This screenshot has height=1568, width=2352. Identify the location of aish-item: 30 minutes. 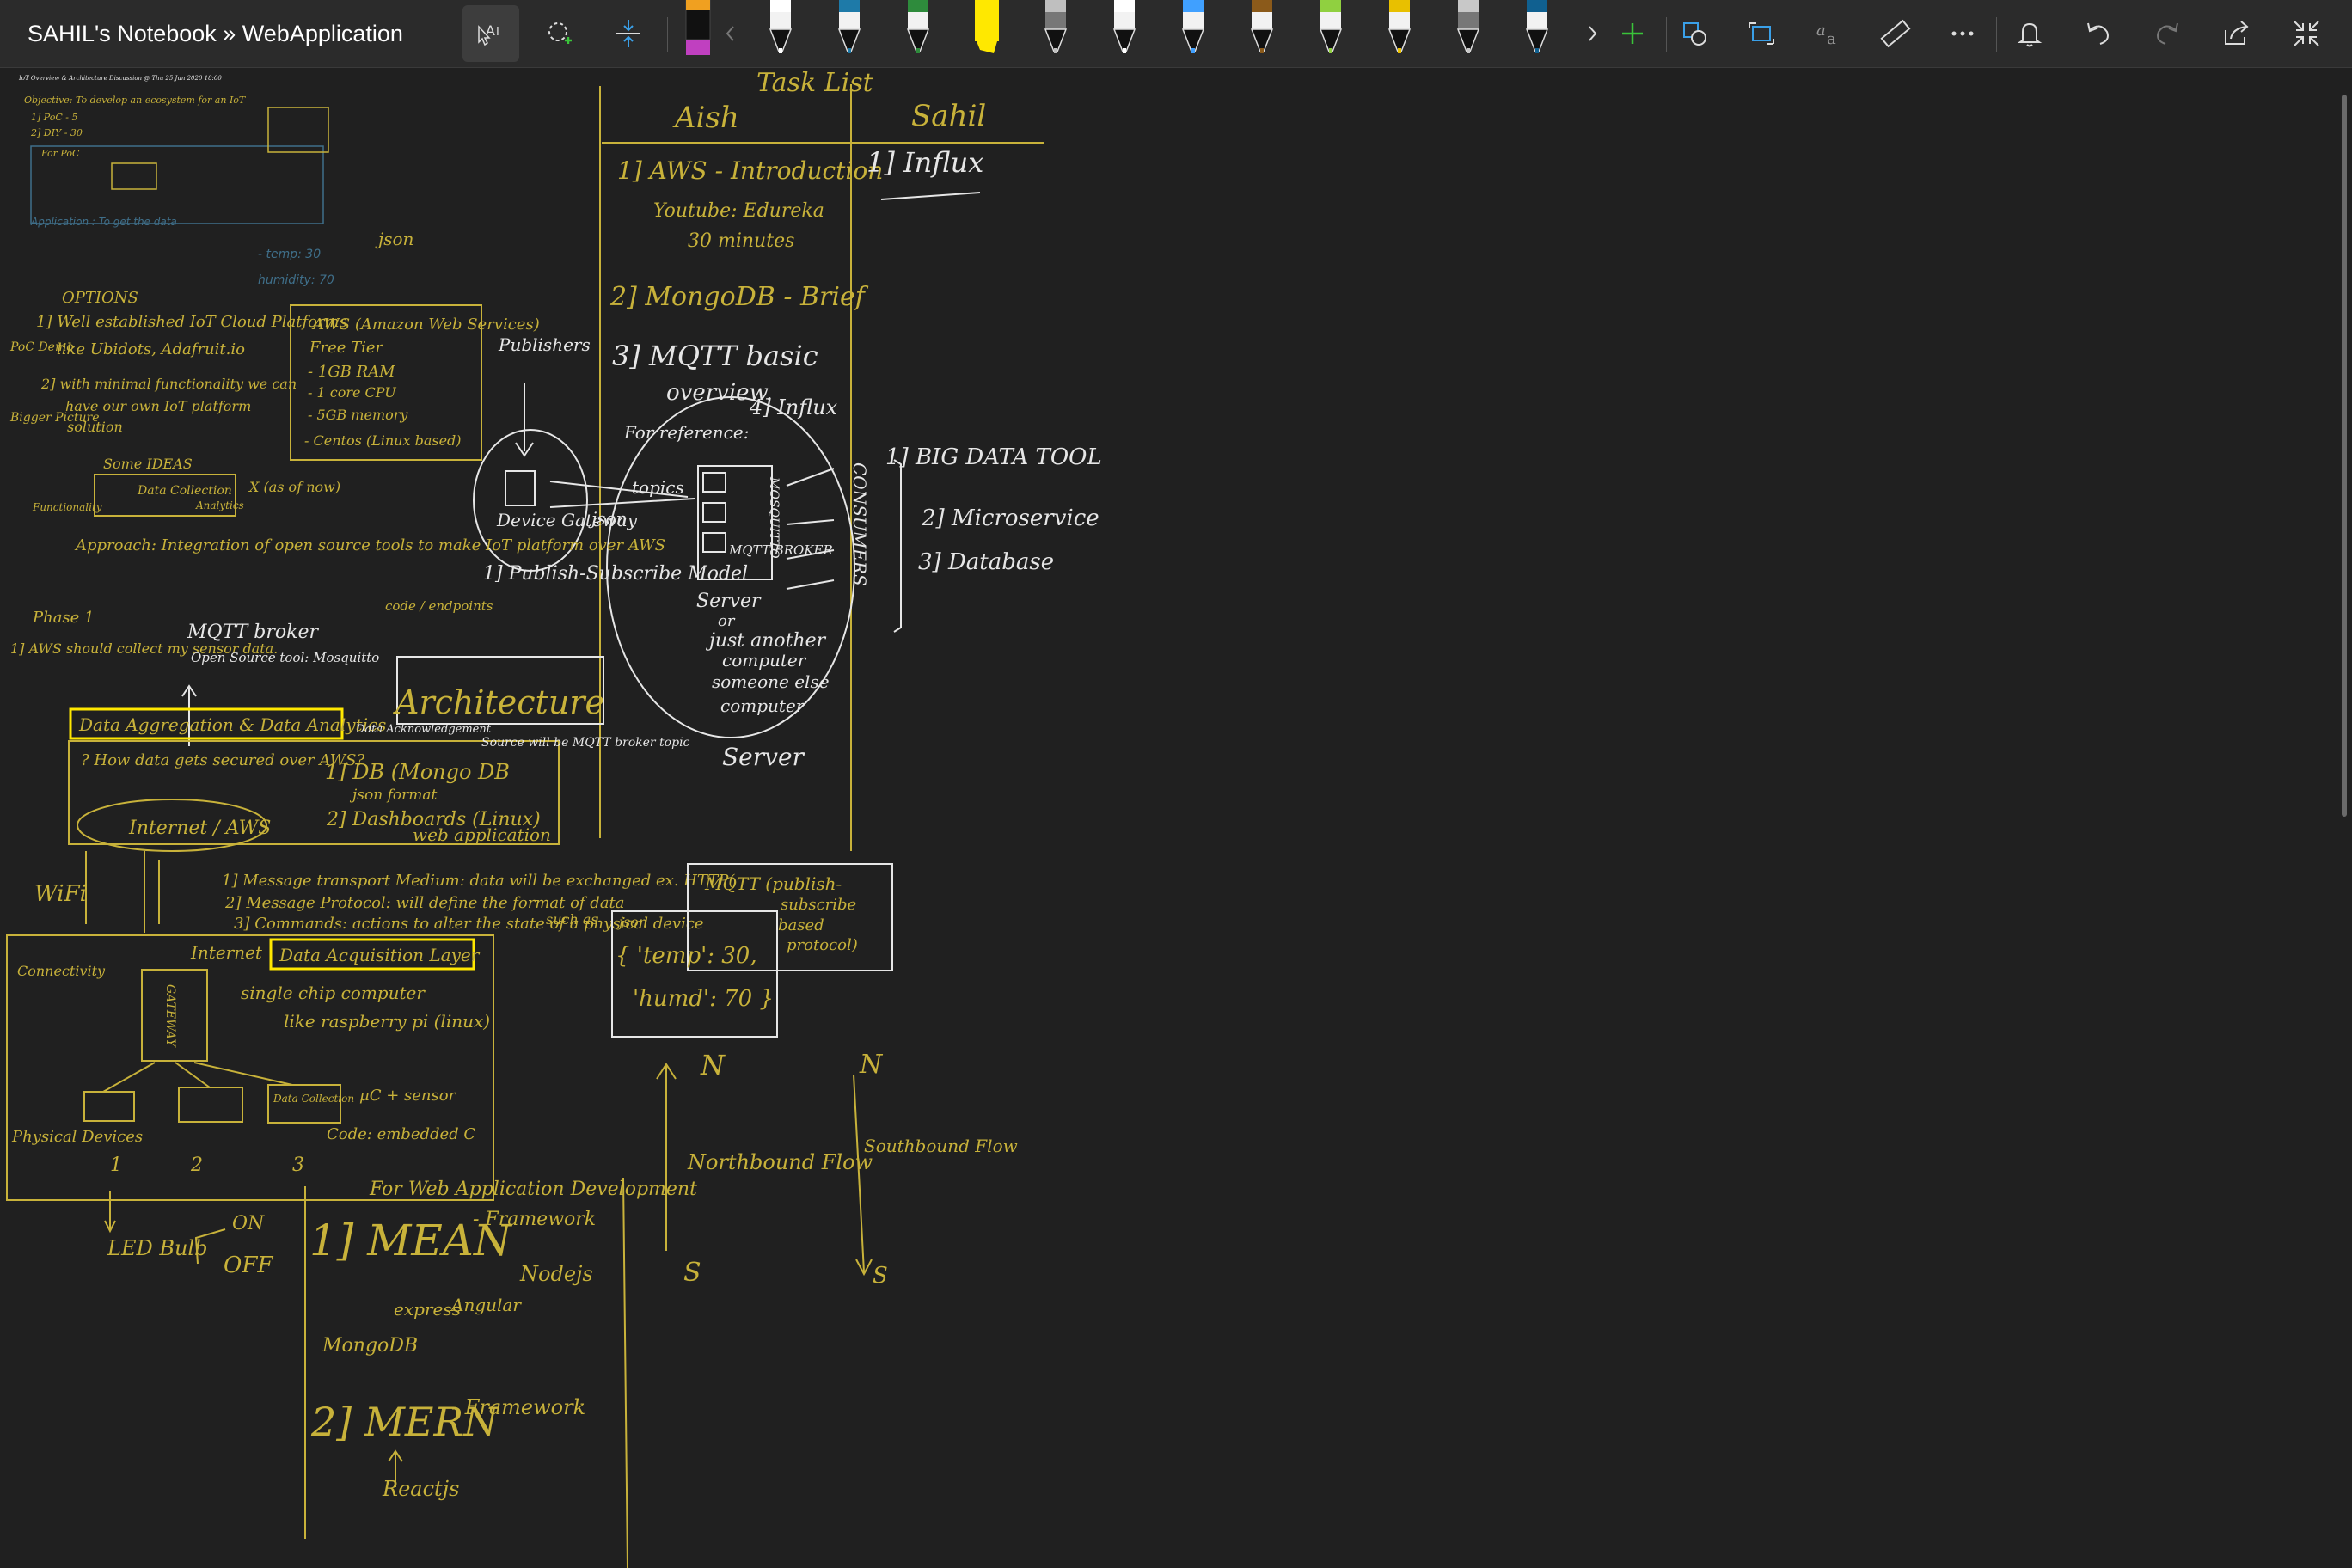
(741, 241).